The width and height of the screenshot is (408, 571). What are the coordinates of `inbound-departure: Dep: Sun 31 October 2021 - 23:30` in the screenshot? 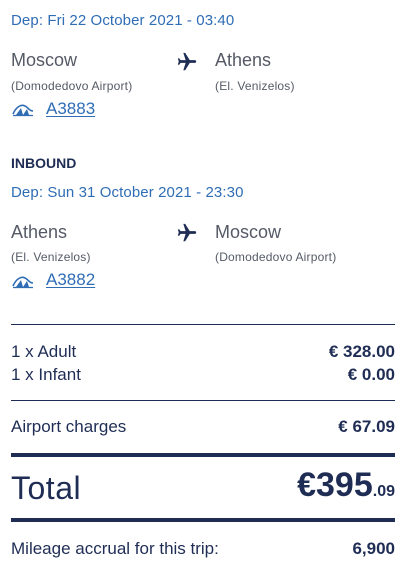 It's located at (127, 192).